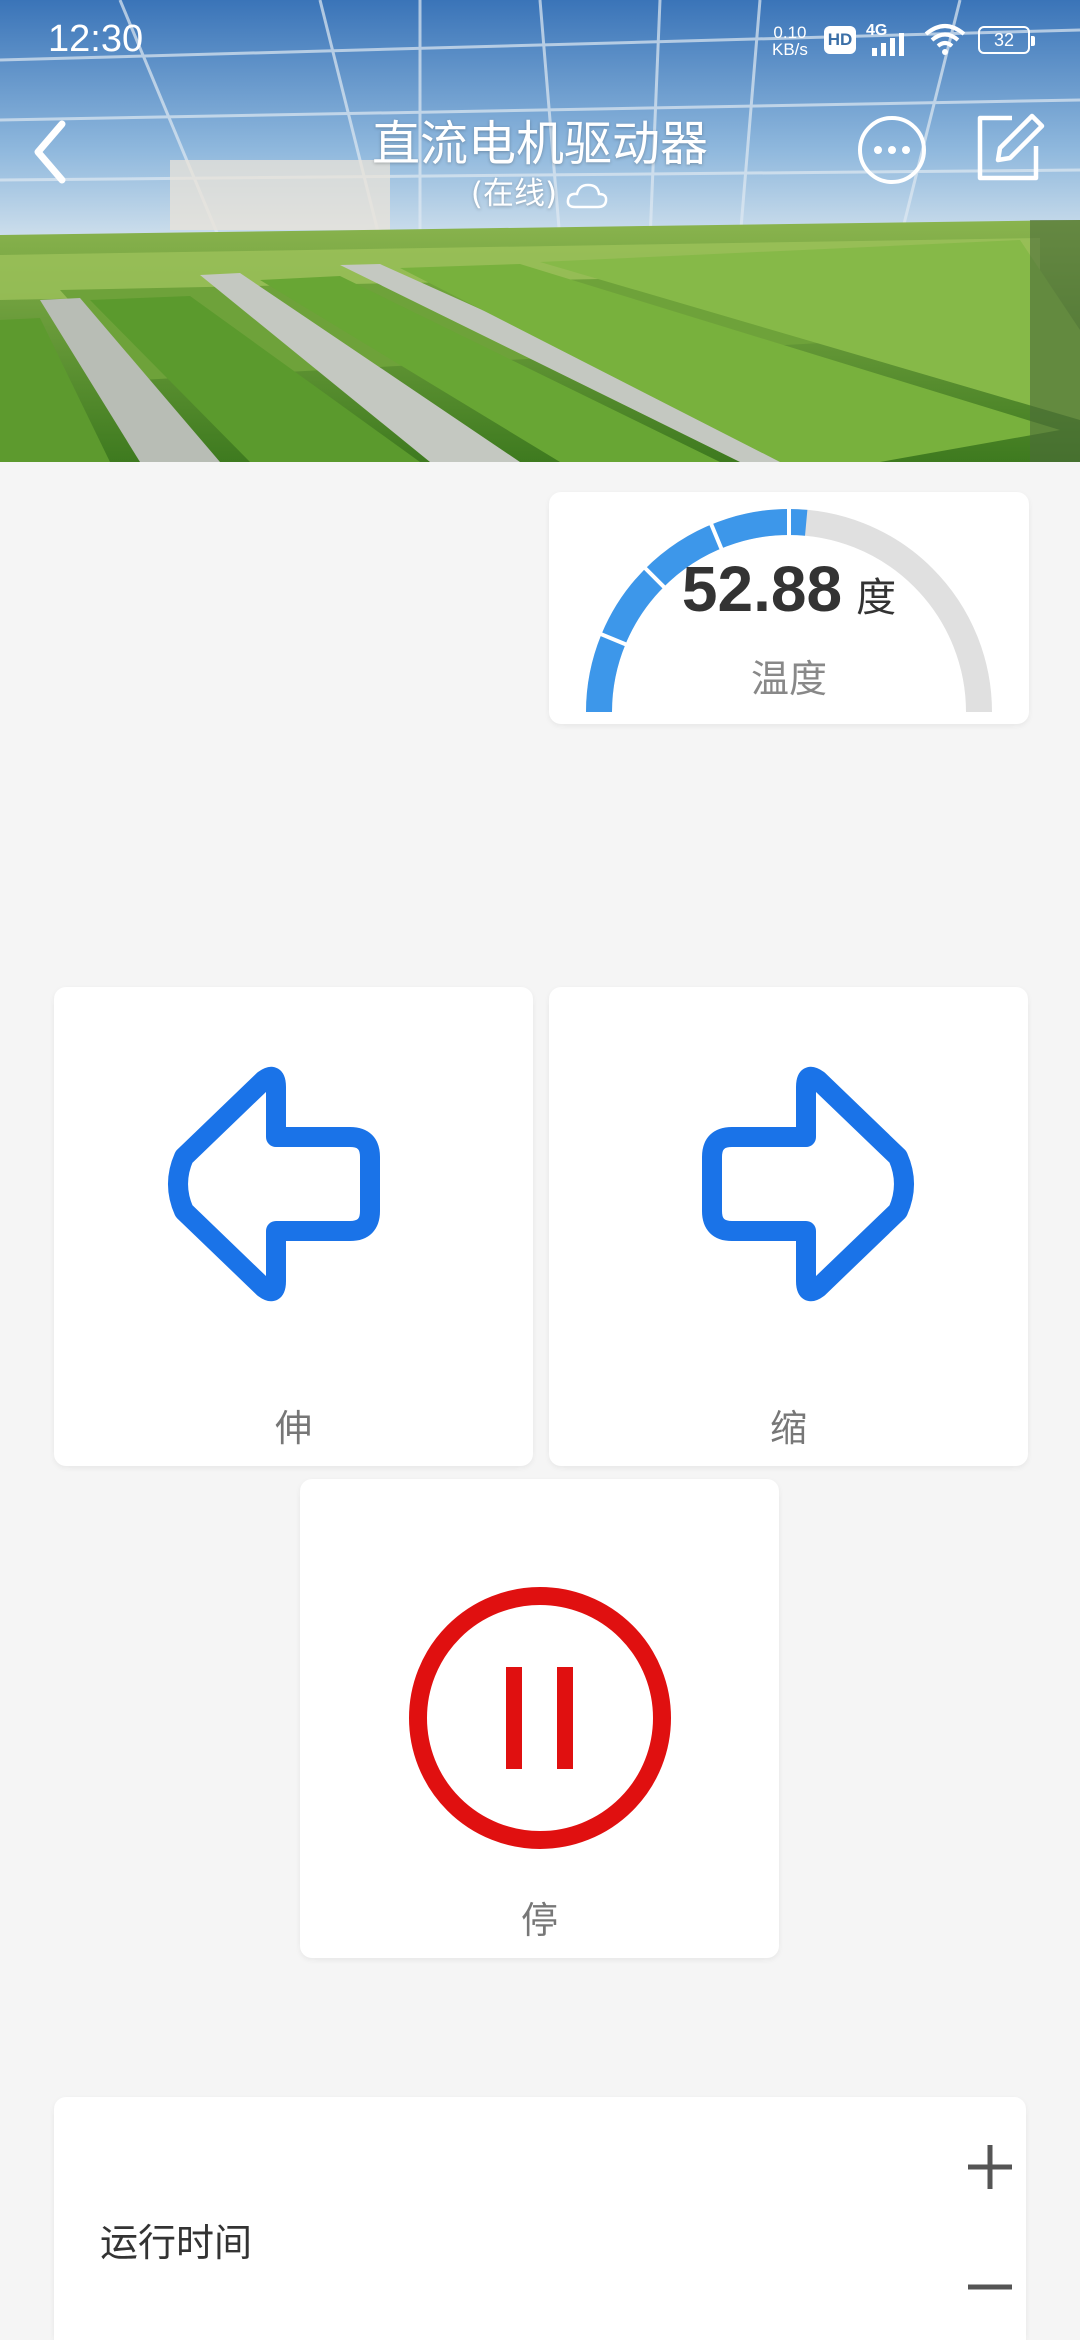 The image size is (1080, 2340). What do you see at coordinates (1010, 148) in the screenshot?
I see `edit-icon` at bounding box center [1010, 148].